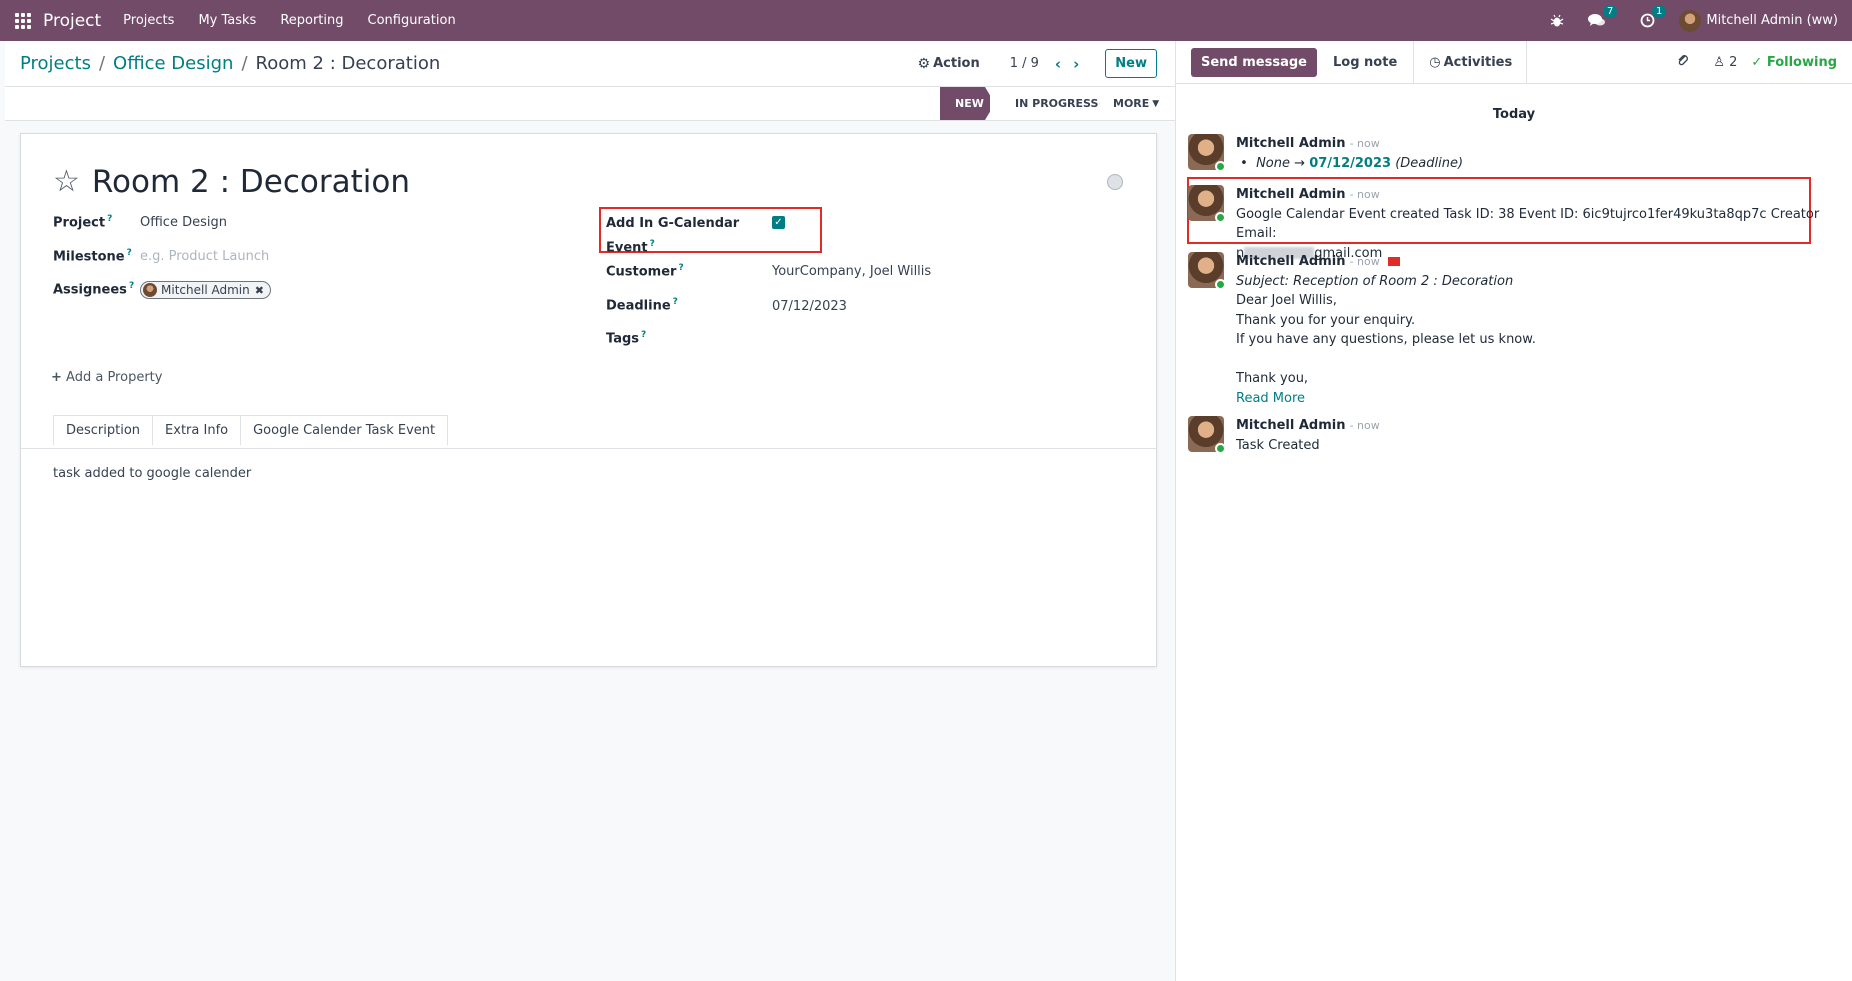  I want to click on add-property-button: + Add a Property, so click(106, 377).